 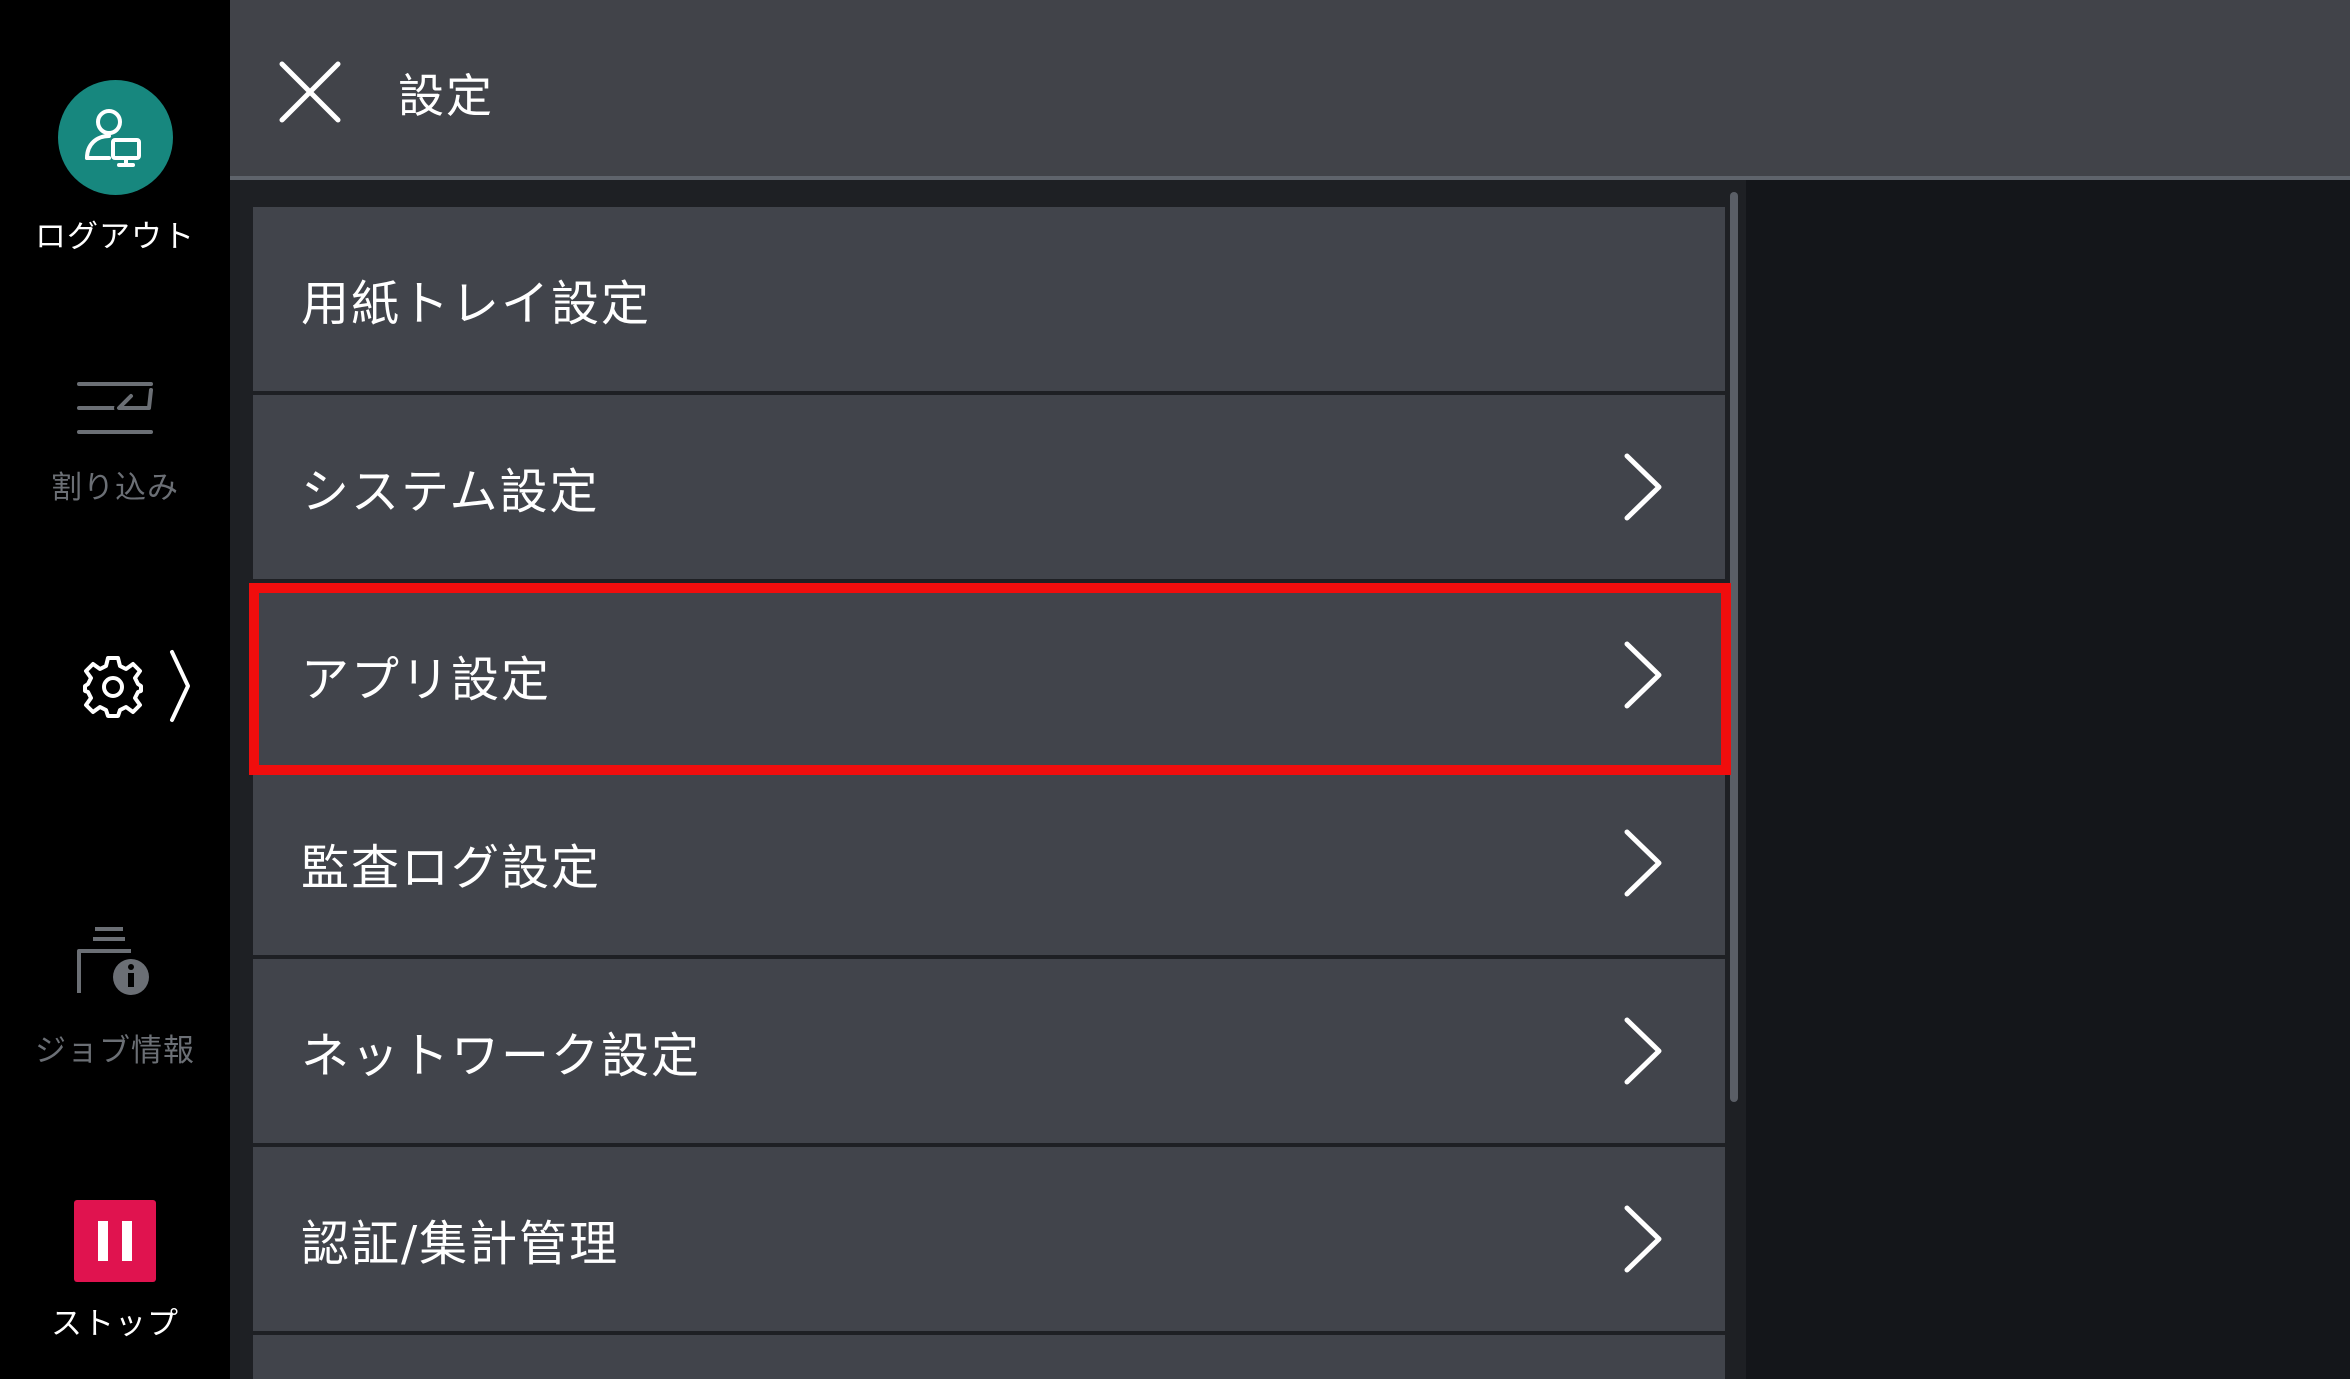 What do you see at coordinates (989, 1357) in the screenshot?
I see `menu-item-partial` at bounding box center [989, 1357].